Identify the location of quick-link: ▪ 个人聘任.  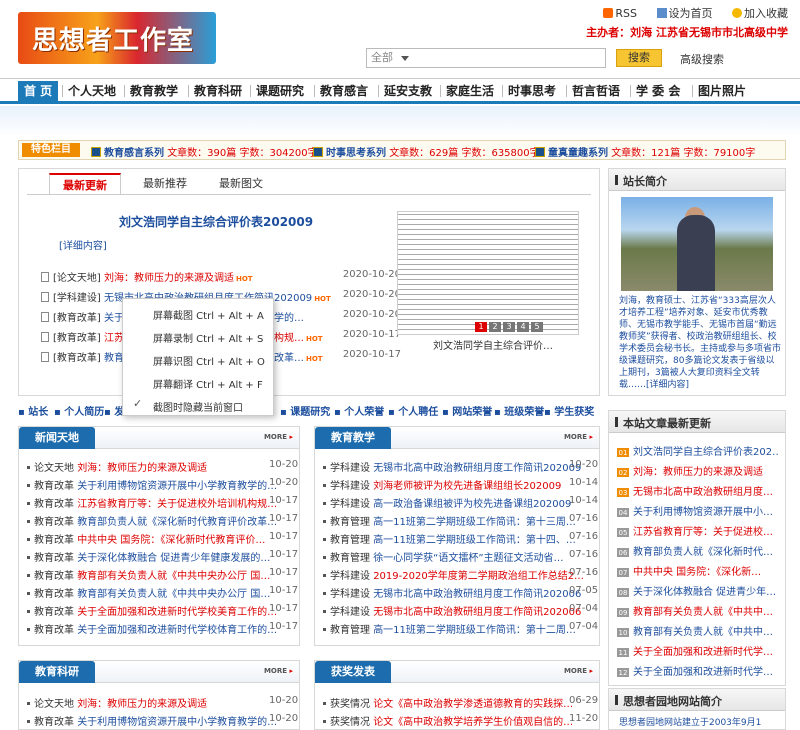
(413, 410).